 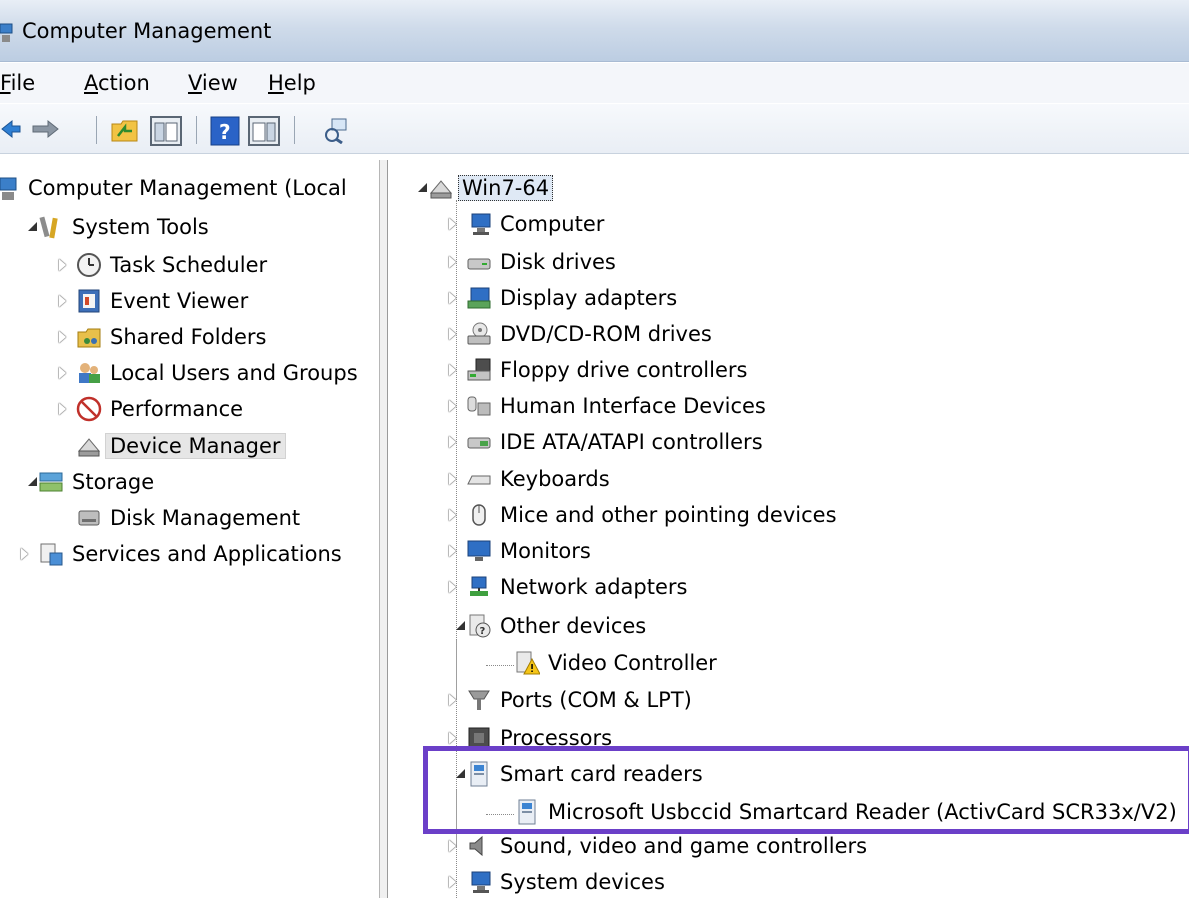 I want to click on pane-splitter, so click(x=383, y=529).